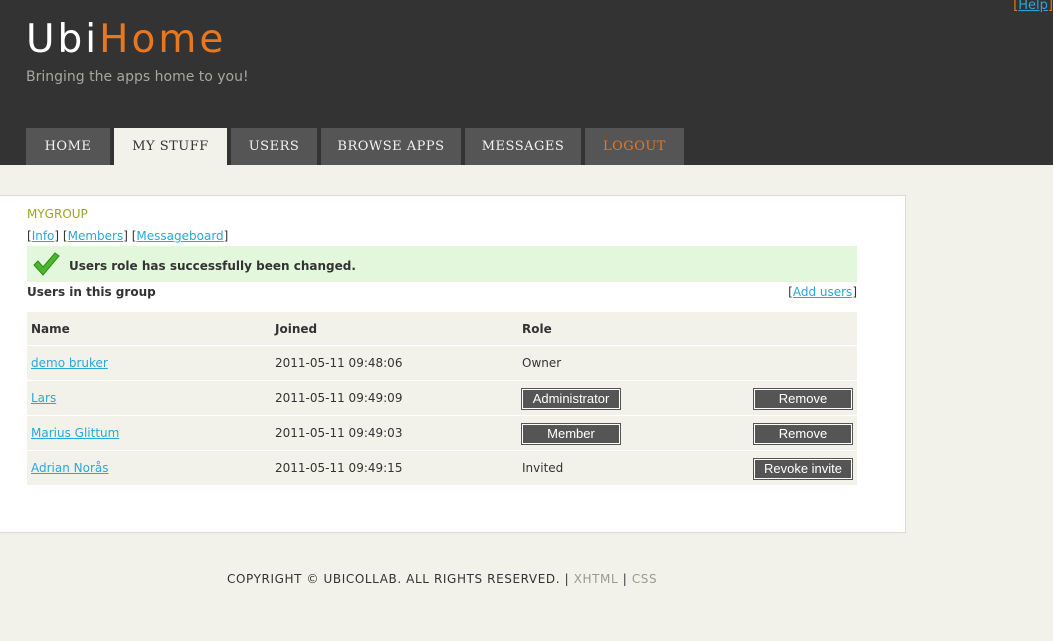  I want to click on user-name-cell: Marius Glittum, so click(75, 433).